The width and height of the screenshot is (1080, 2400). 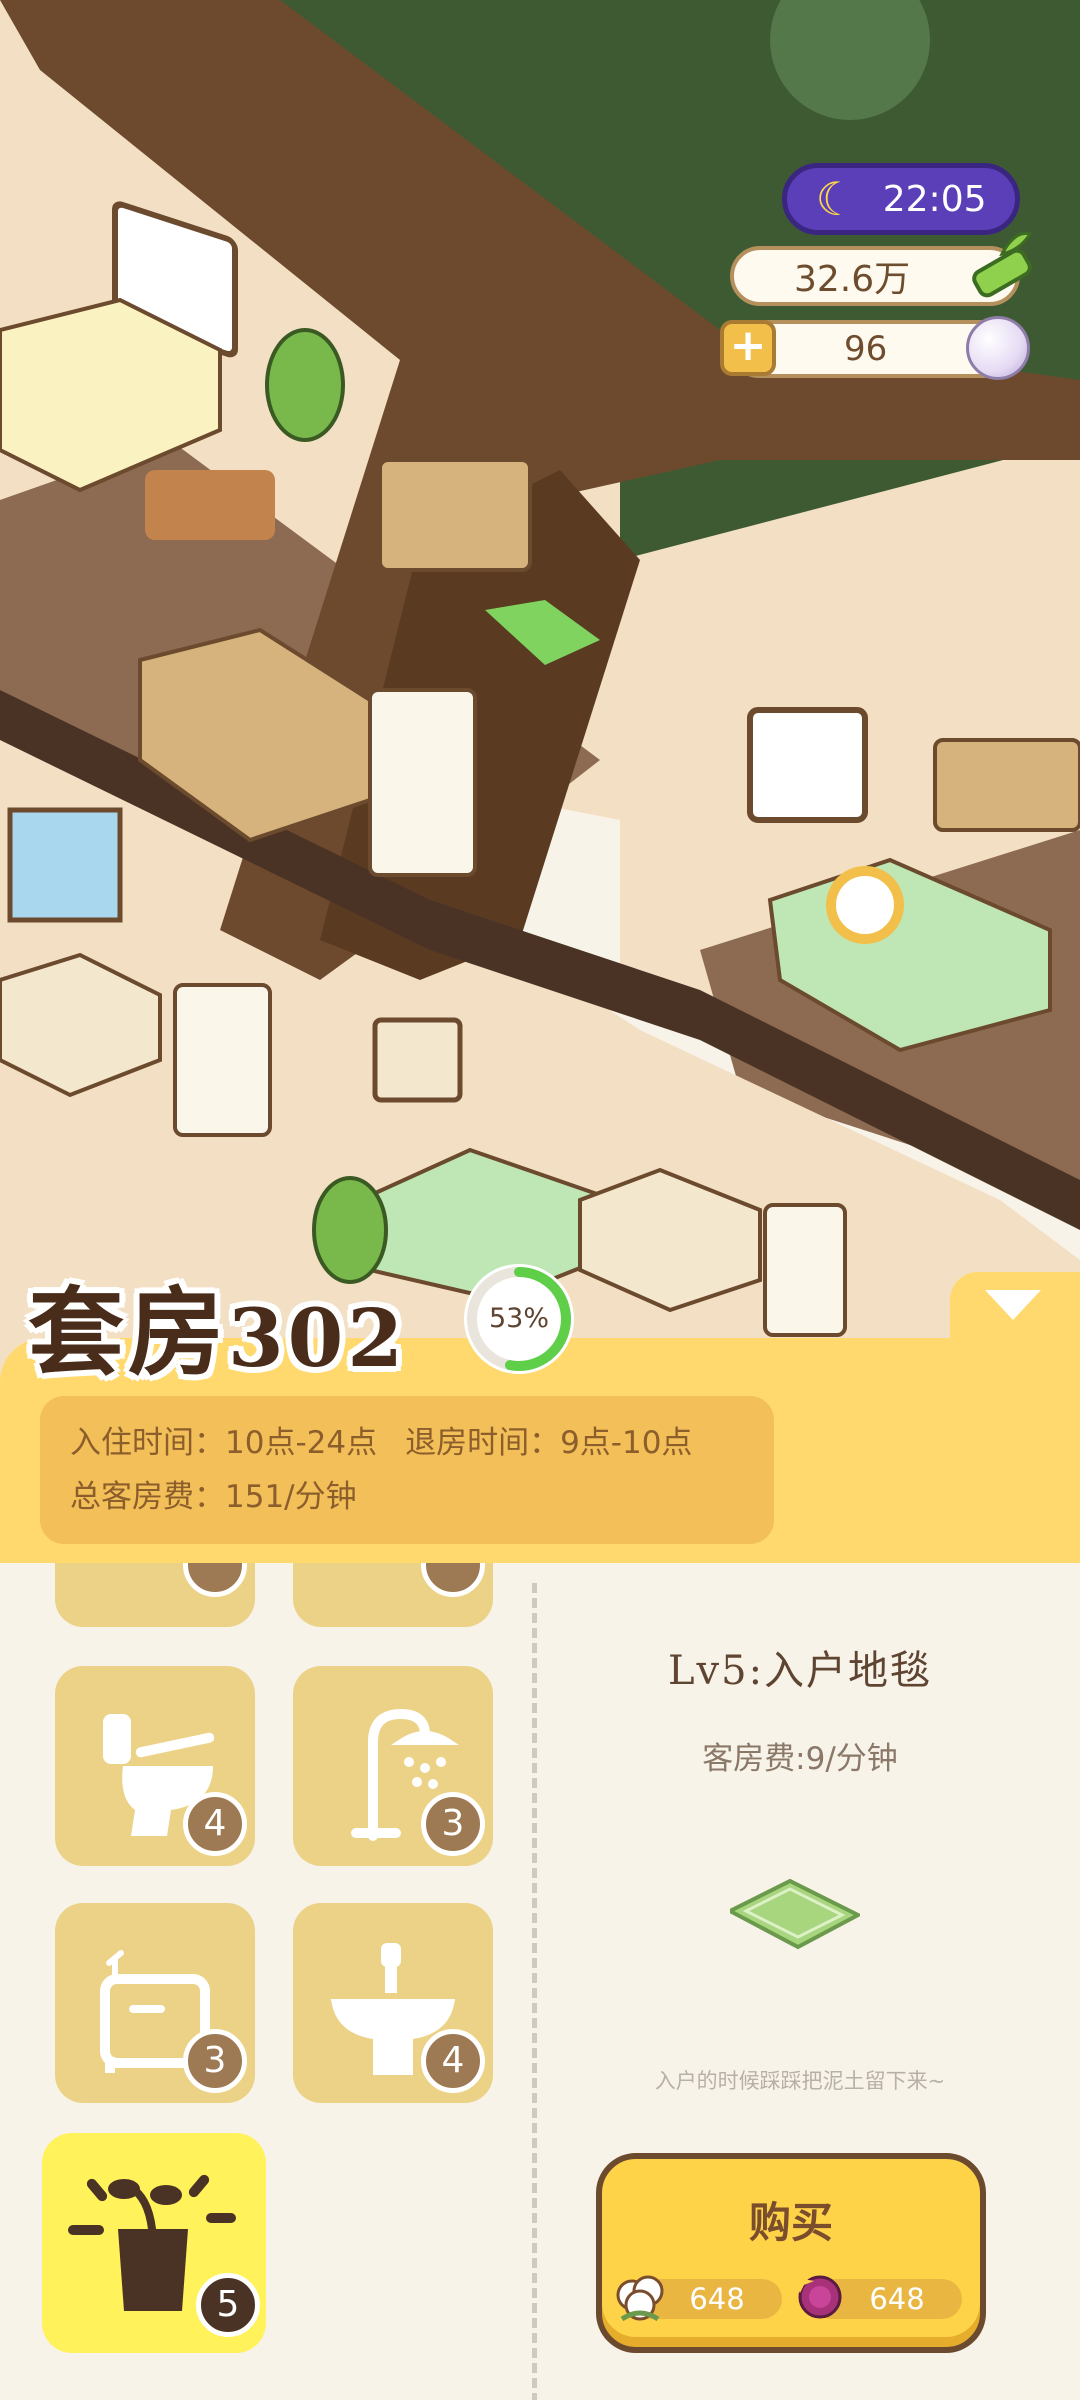 I want to click on lower-fridge, so click(x=222, y=1060).